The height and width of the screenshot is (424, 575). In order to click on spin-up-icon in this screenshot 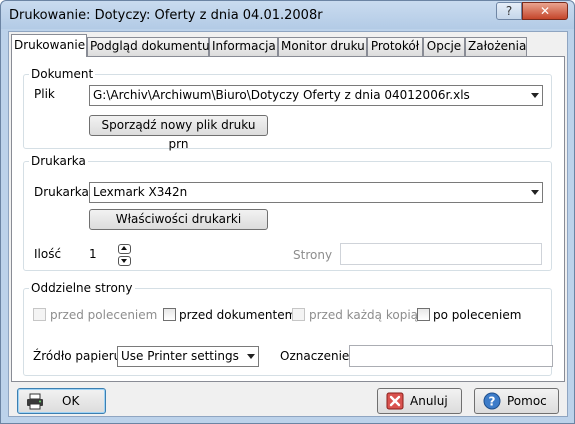, I will do `click(124, 249)`.